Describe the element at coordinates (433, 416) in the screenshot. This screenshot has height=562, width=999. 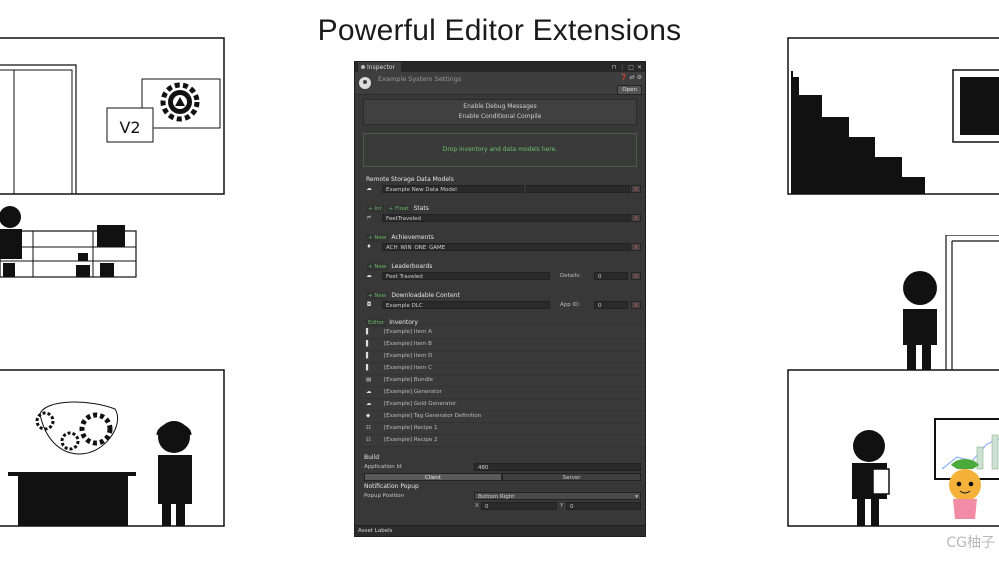
I see `inventory-item-name: [Example] Tag Generator Definition` at that location.